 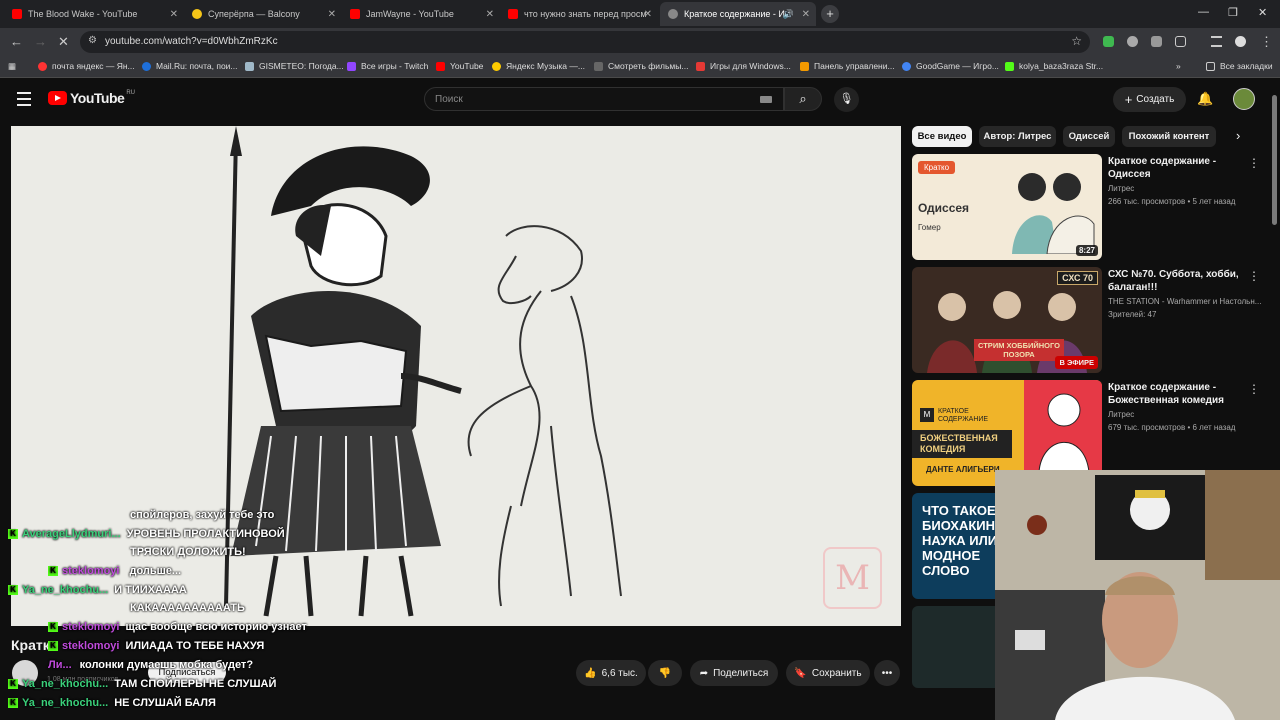 I want to click on tab-blood-wake: The Blood Wake - YouTube ✕, so click(x=94, y=14).